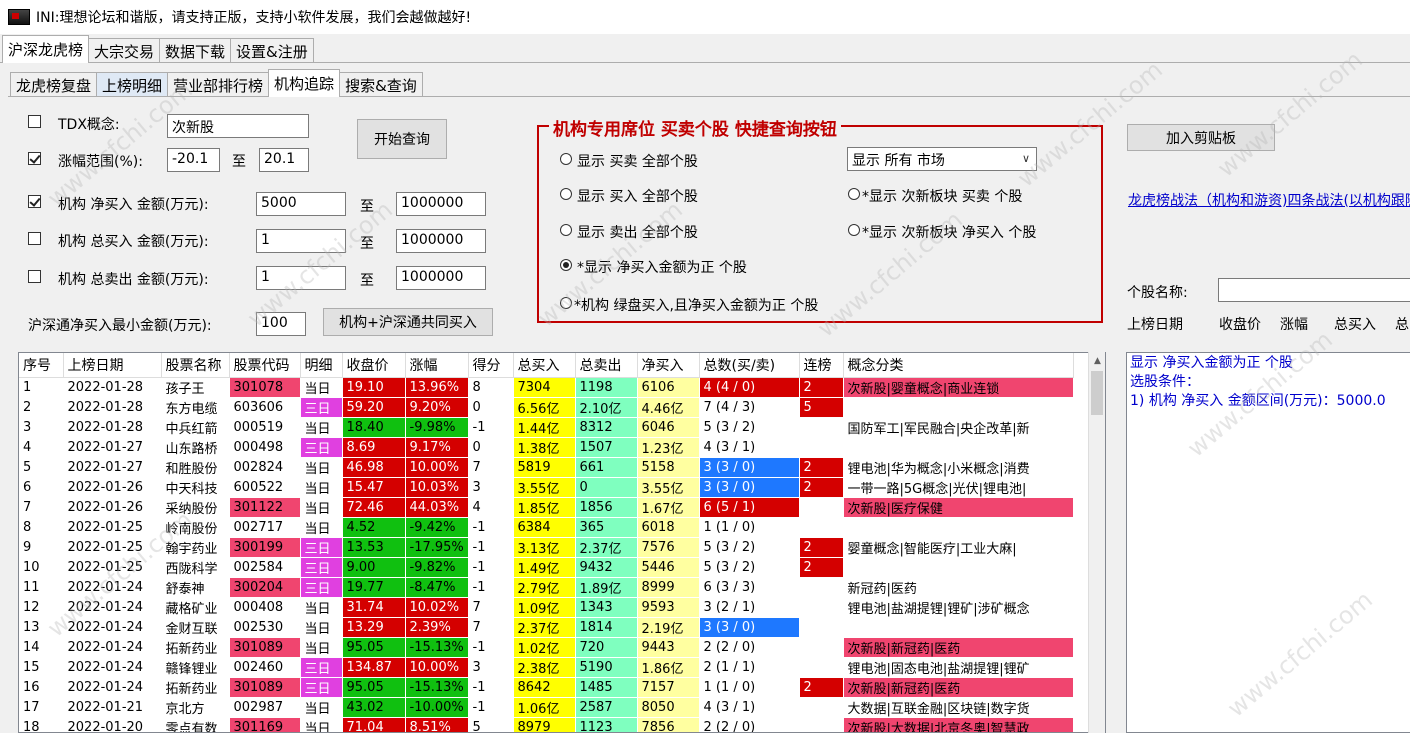  I want to click on column-header: 连榜, so click(821, 365).